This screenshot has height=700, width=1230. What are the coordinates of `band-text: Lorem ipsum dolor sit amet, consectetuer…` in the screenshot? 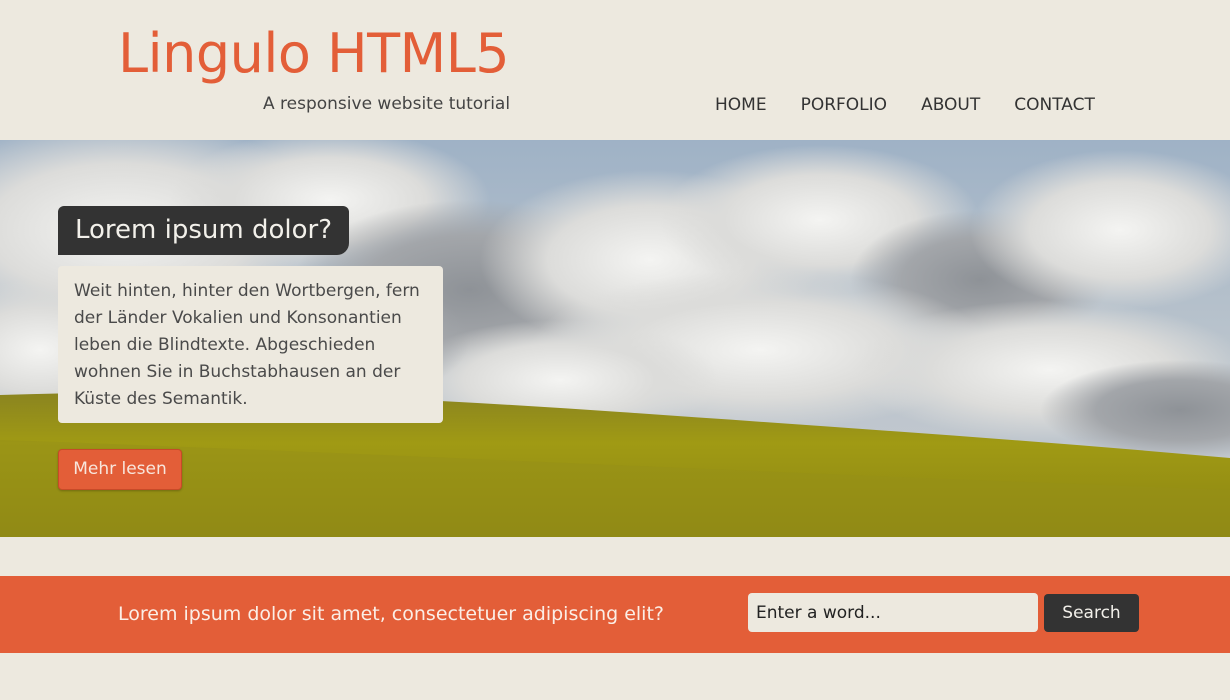 It's located at (391, 614).